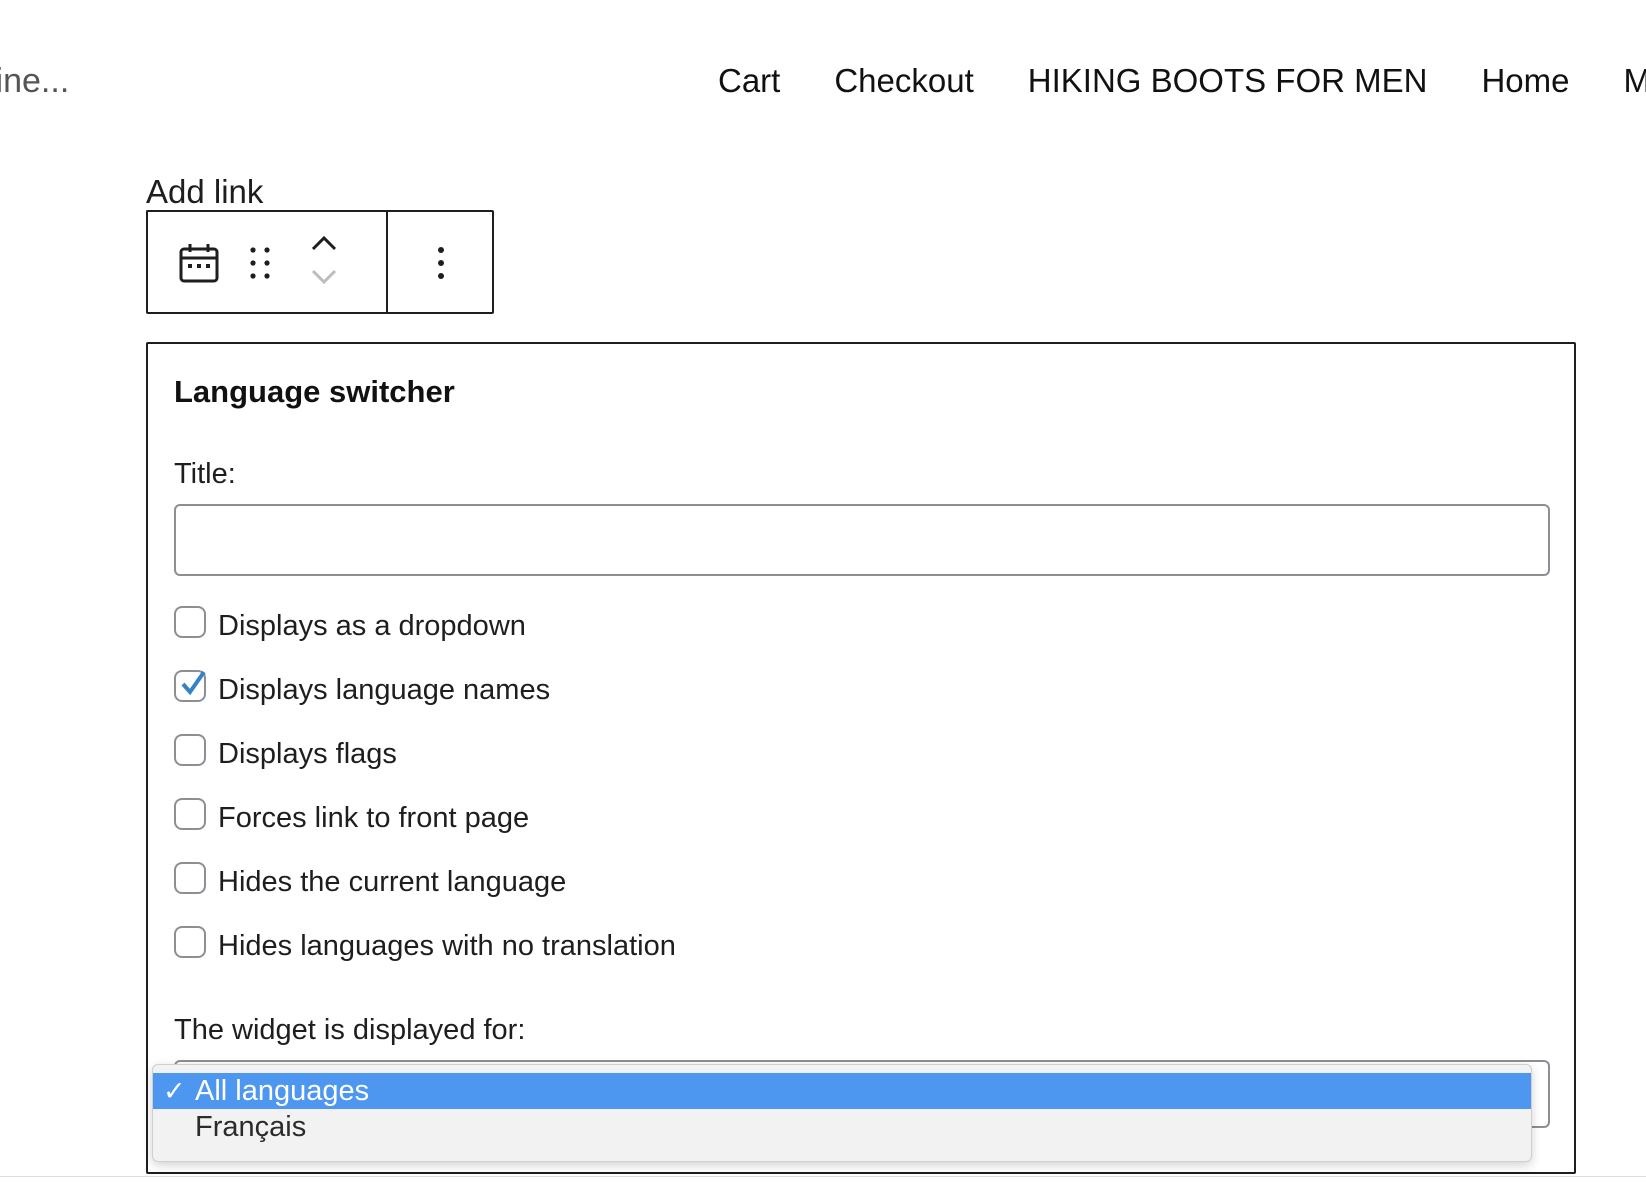 The height and width of the screenshot is (1202, 1646). What do you see at coordinates (903, 84) in the screenshot?
I see `nav-item-checkout: Checkout` at bounding box center [903, 84].